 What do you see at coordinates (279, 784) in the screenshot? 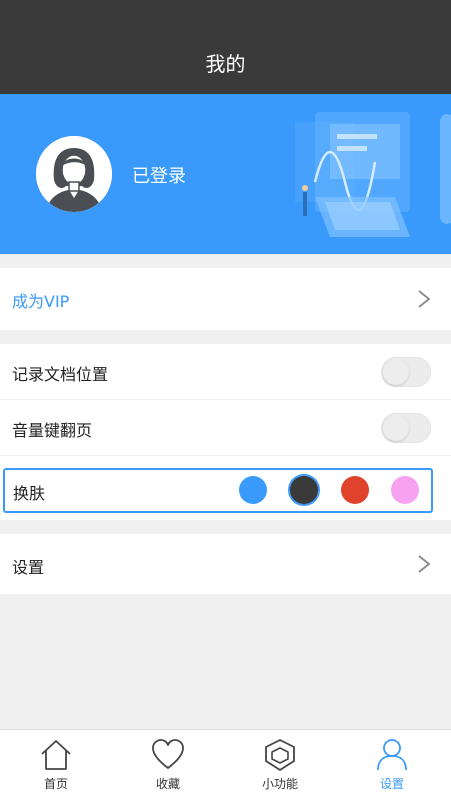
I see `tab-tools-label: 小功能` at bounding box center [279, 784].